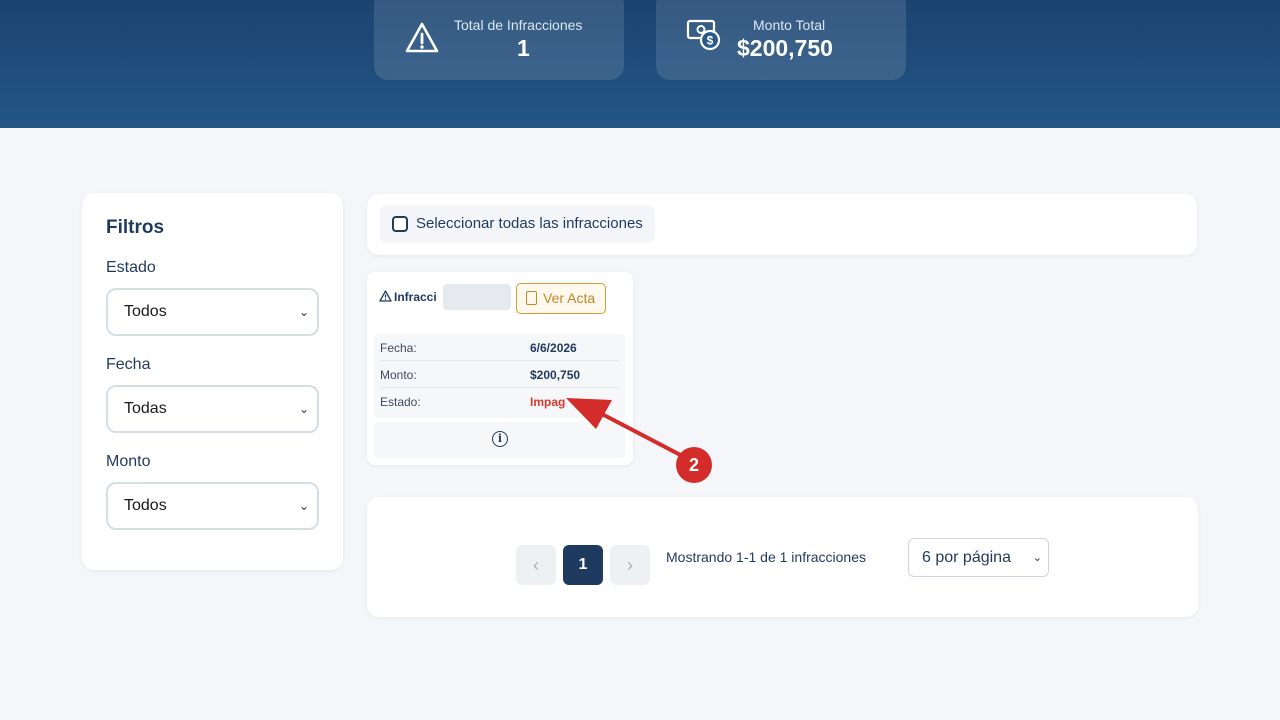 The height and width of the screenshot is (720, 1280). Describe the element at coordinates (536, 565) in the screenshot. I see `prev-page-button: ‹` at that location.